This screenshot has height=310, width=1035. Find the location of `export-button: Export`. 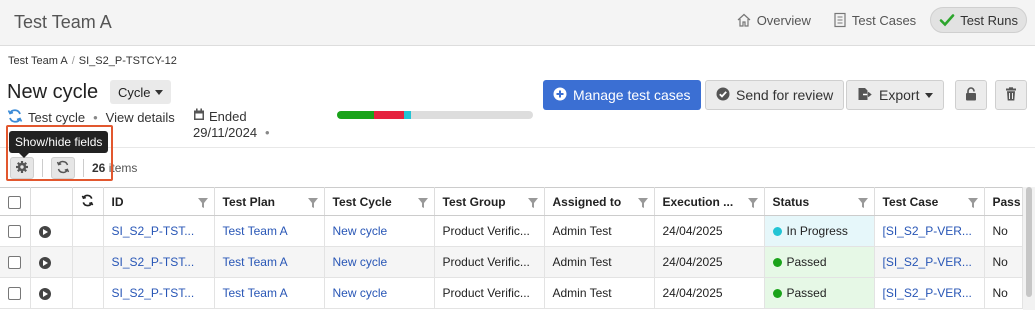

export-button: Export is located at coordinates (895, 95).